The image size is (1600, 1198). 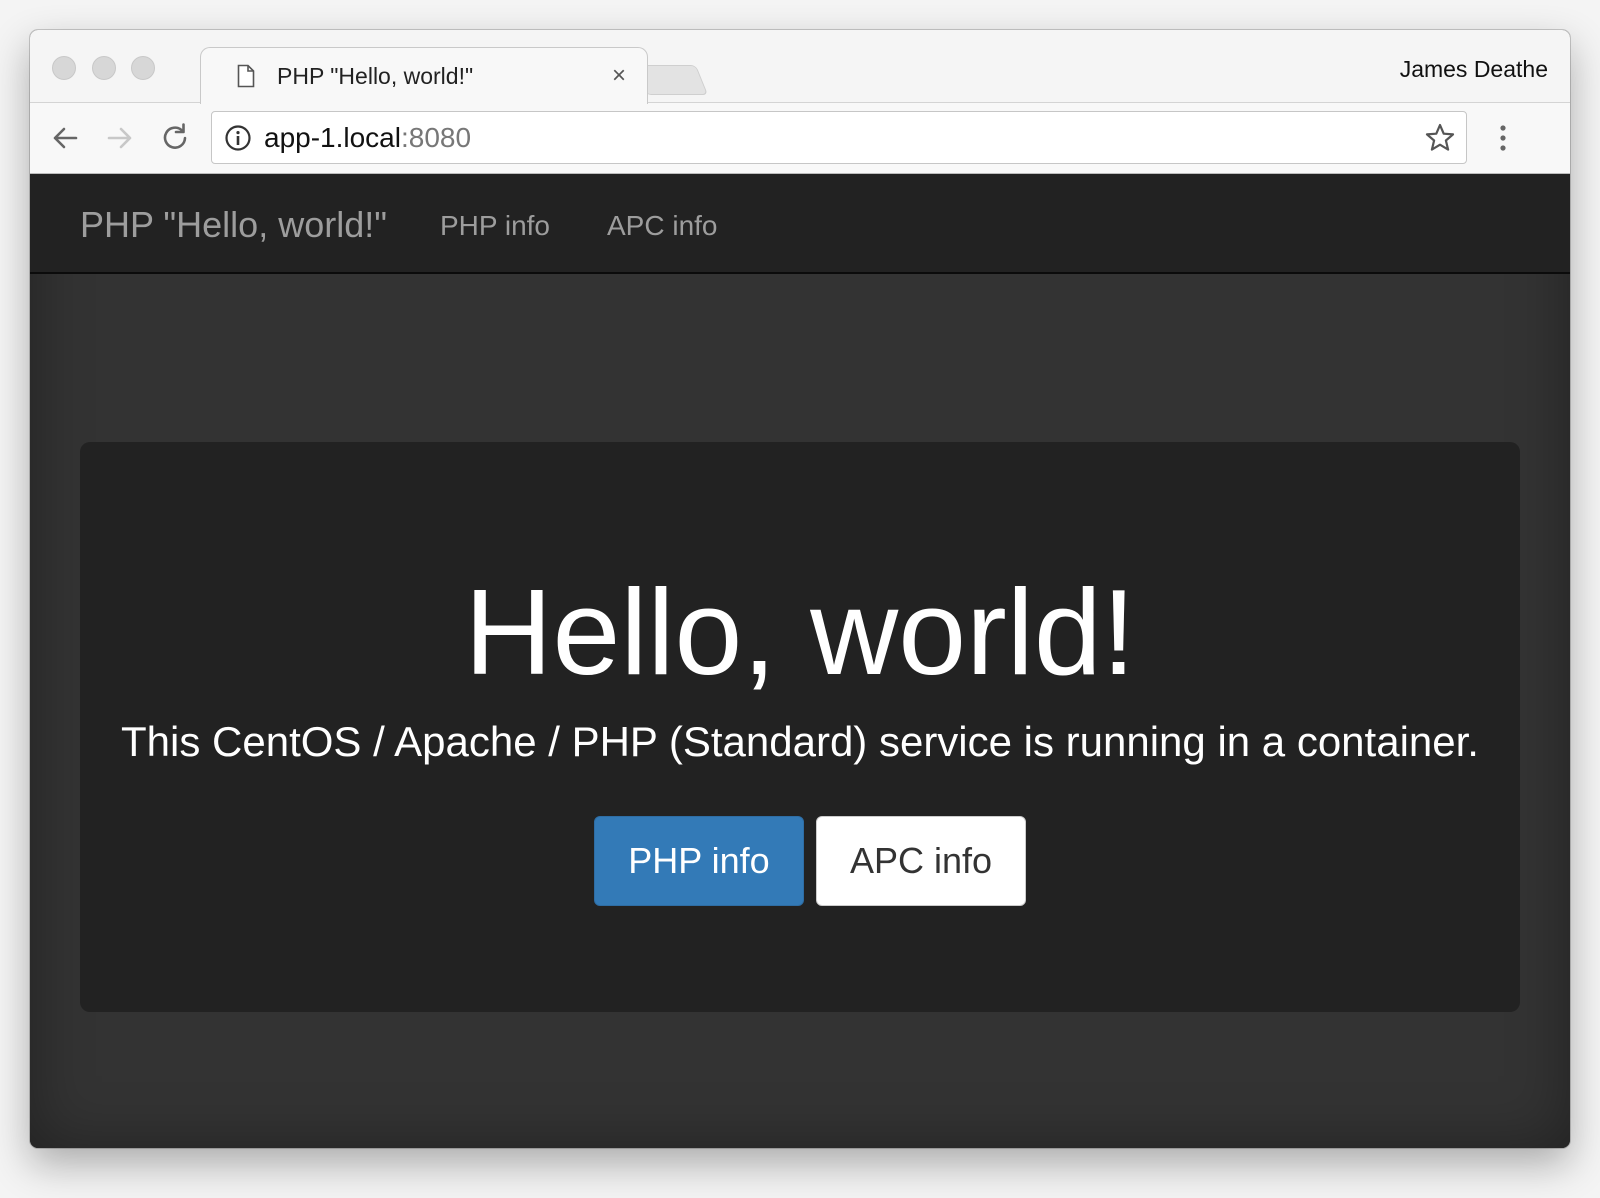 I want to click on close-tab-icon: ×, so click(x=619, y=76).